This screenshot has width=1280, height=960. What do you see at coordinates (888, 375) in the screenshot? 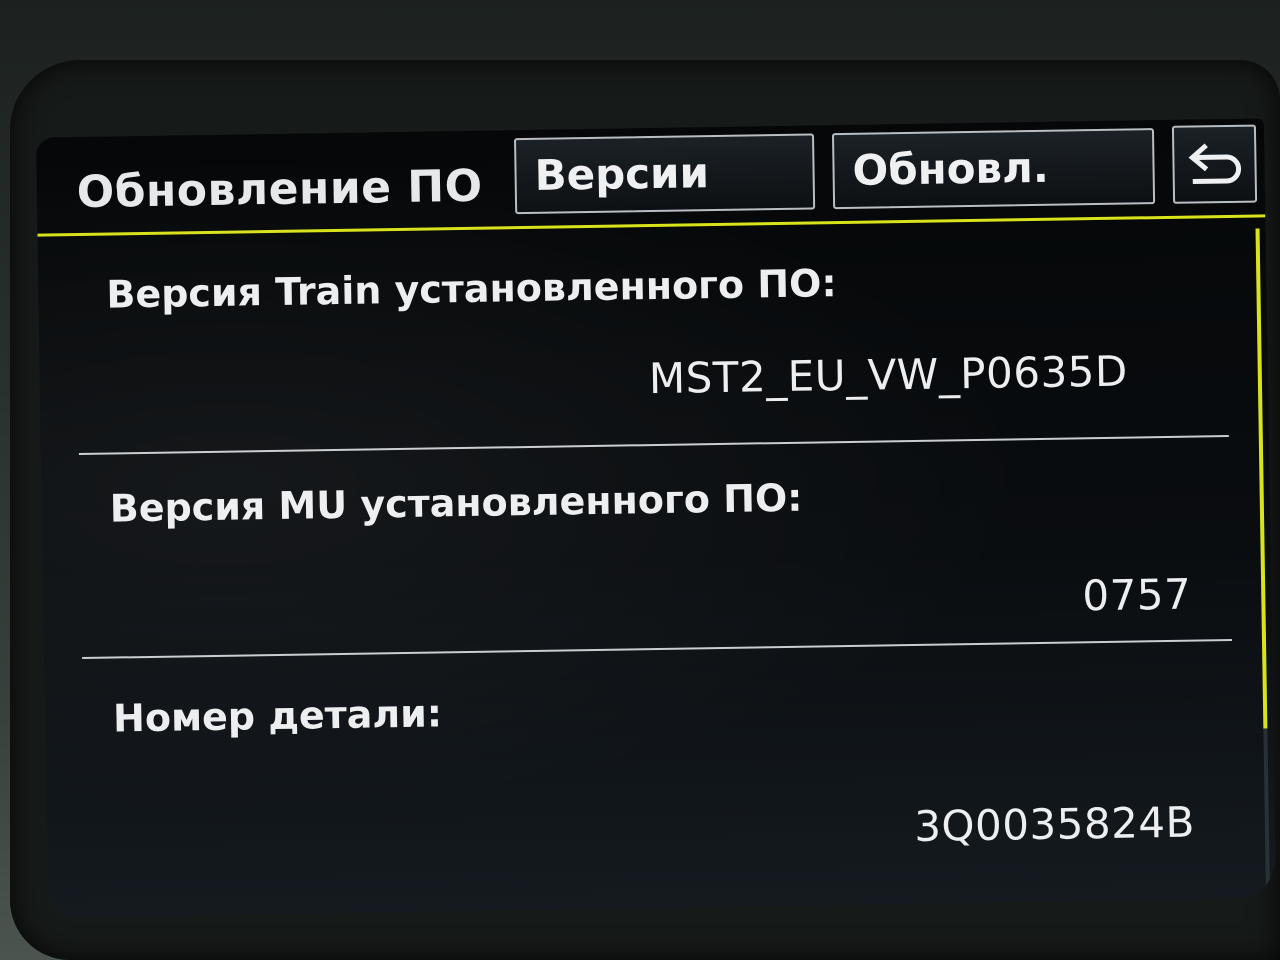
I see `train-version-value: MST2_EU_VW_P0635D` at bounding box center [888, 375].